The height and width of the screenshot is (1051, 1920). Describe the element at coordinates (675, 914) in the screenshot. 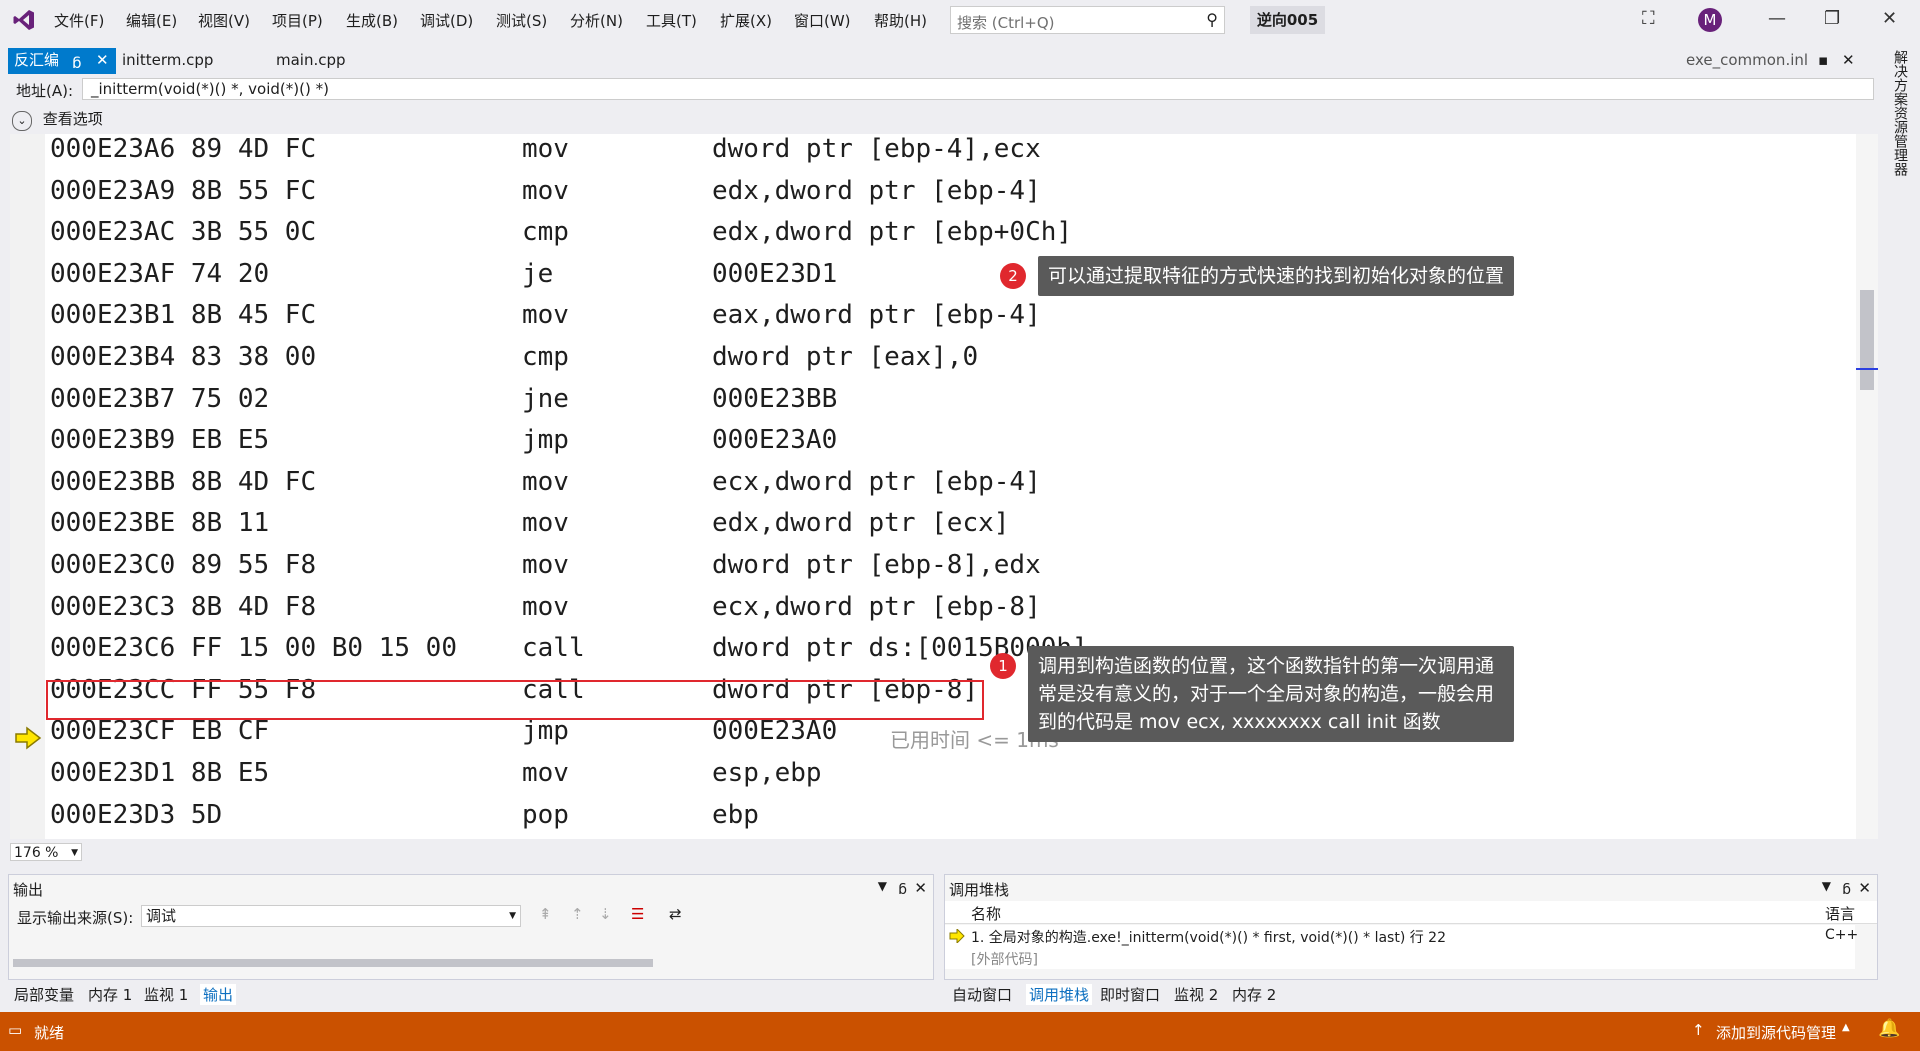

I see `word-wrap-icon: ⇄` at that location.